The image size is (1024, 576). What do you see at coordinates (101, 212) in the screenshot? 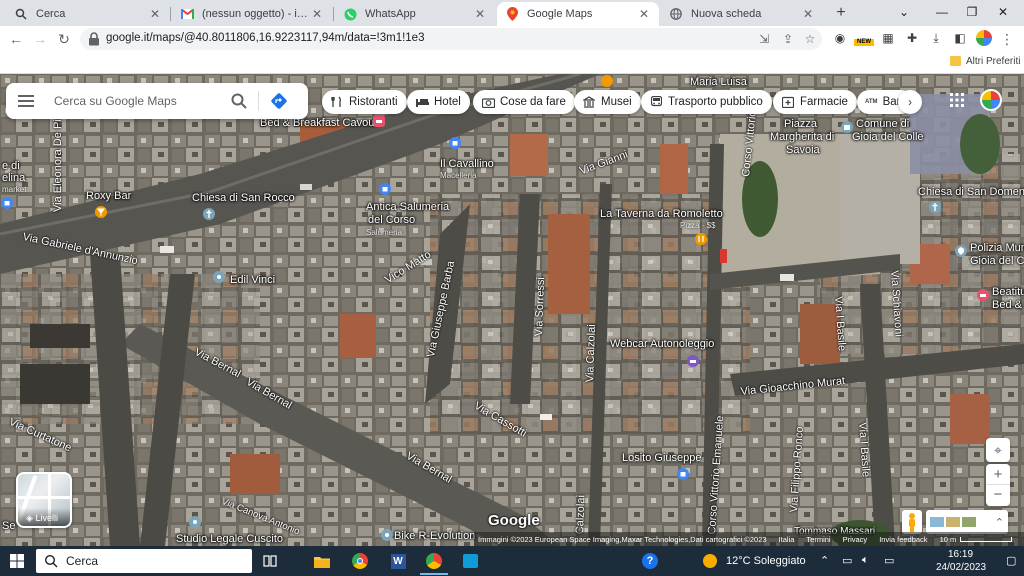
I see `bar-pin-icon` at bounding box center [101, 212].